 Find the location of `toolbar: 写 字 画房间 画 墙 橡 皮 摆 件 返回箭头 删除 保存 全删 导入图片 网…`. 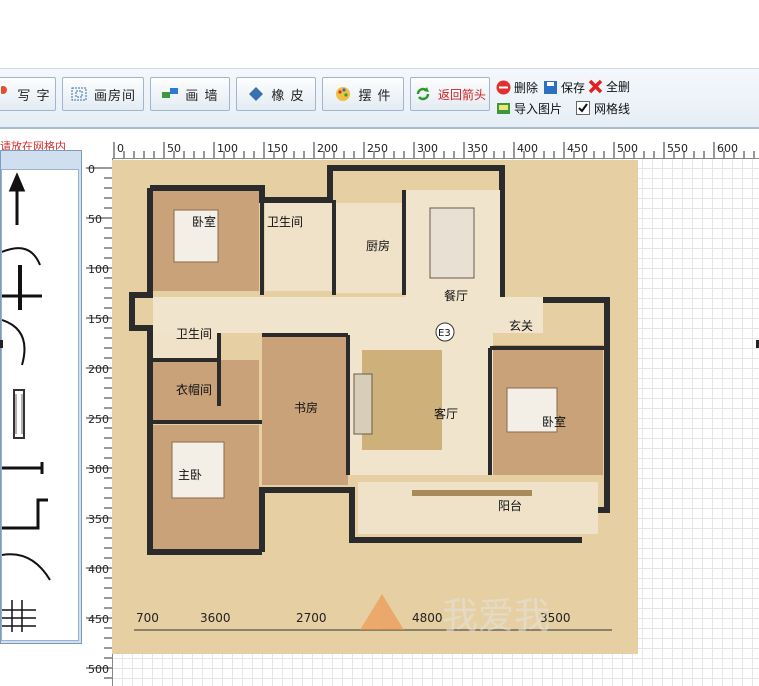

toolbar: 写 字 画房间 画 墙 橡 皮 摆 件 返回箭头 删除 保存 全删 导入图片 网… is located at coordinates (379, 98).